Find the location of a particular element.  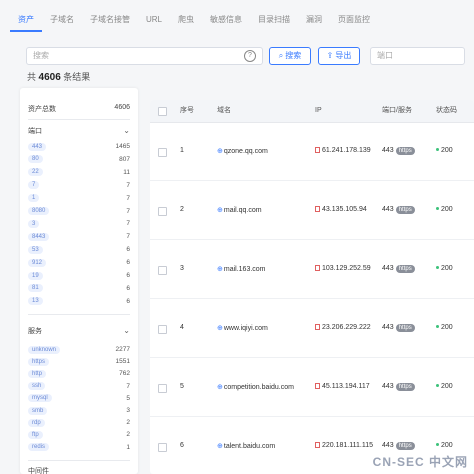

row-index: 1 is located at coordinates (182, 150).